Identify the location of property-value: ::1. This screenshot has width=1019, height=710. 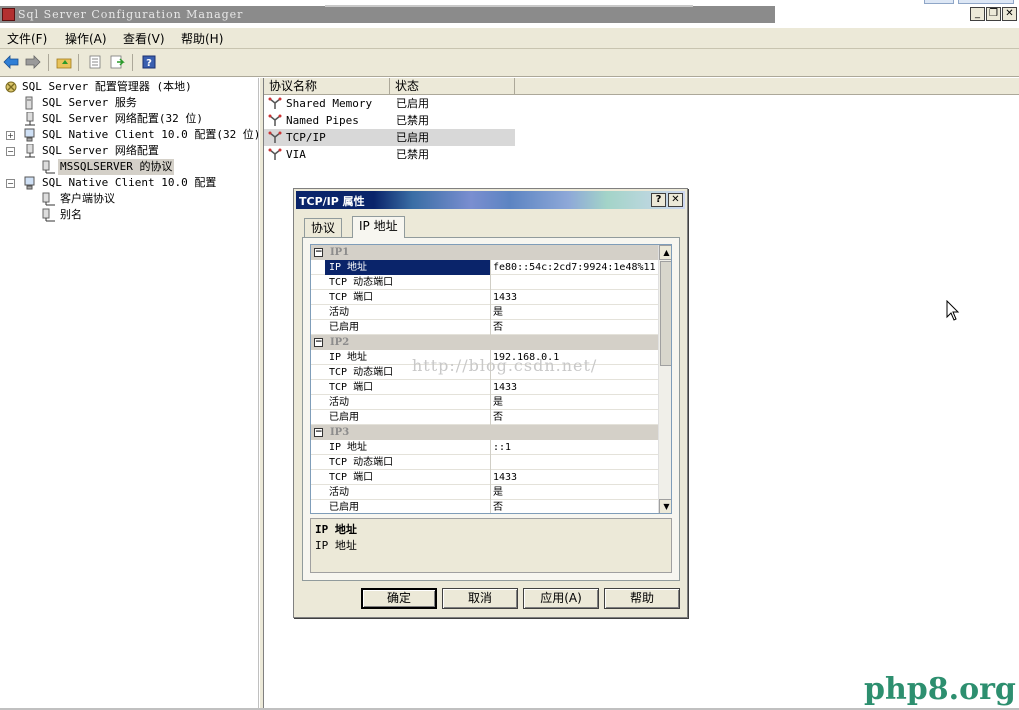
(501, 447).